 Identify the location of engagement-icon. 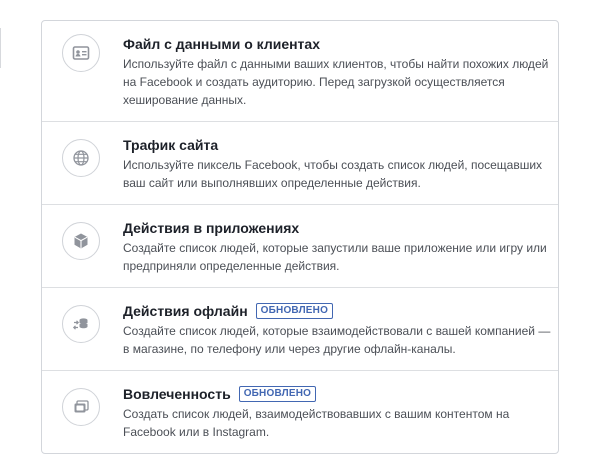
(81, 407).